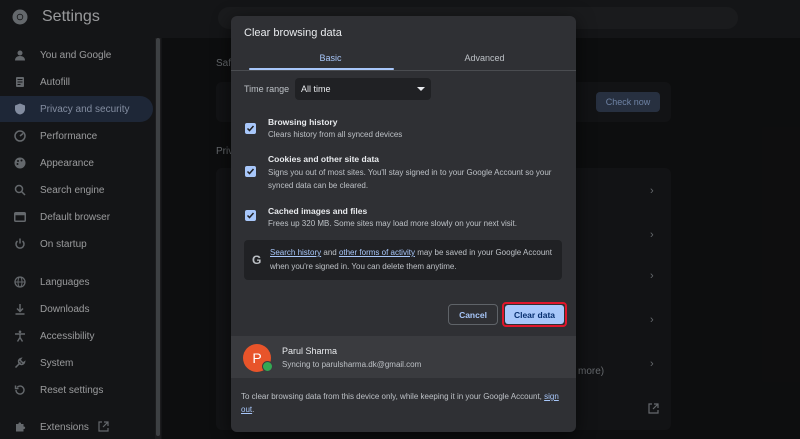  I want to click on time-range-value: All time, so click(316, 89).